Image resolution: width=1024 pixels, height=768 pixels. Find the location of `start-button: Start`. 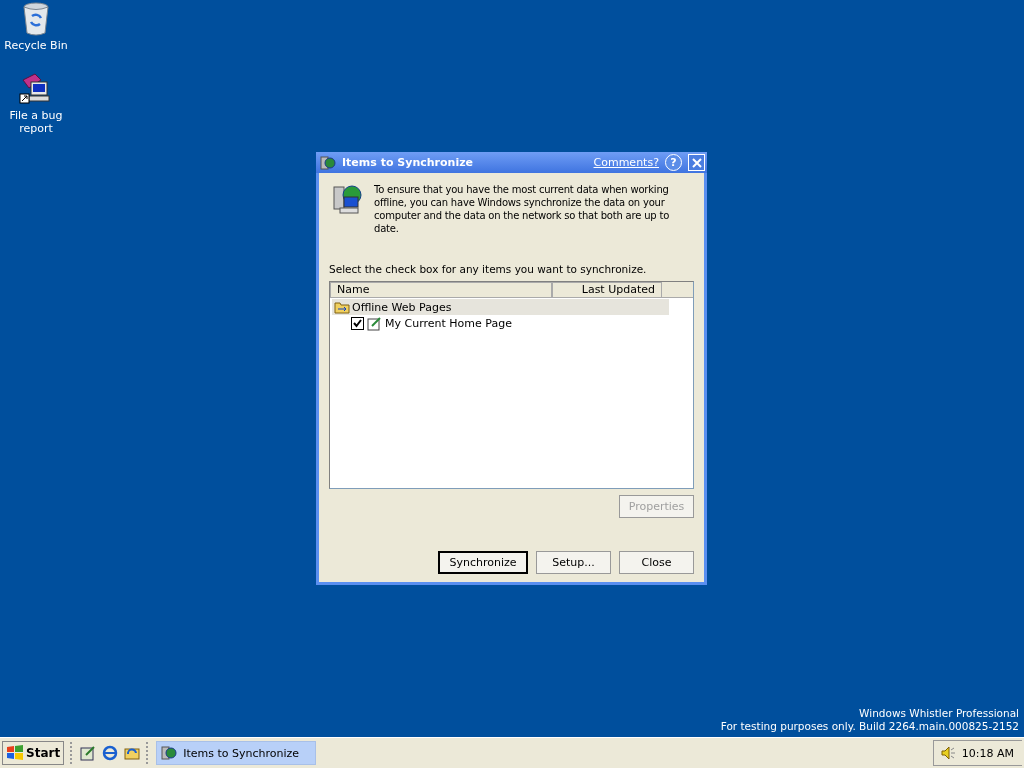

start-button: Start is located at coordinates (33, 753).